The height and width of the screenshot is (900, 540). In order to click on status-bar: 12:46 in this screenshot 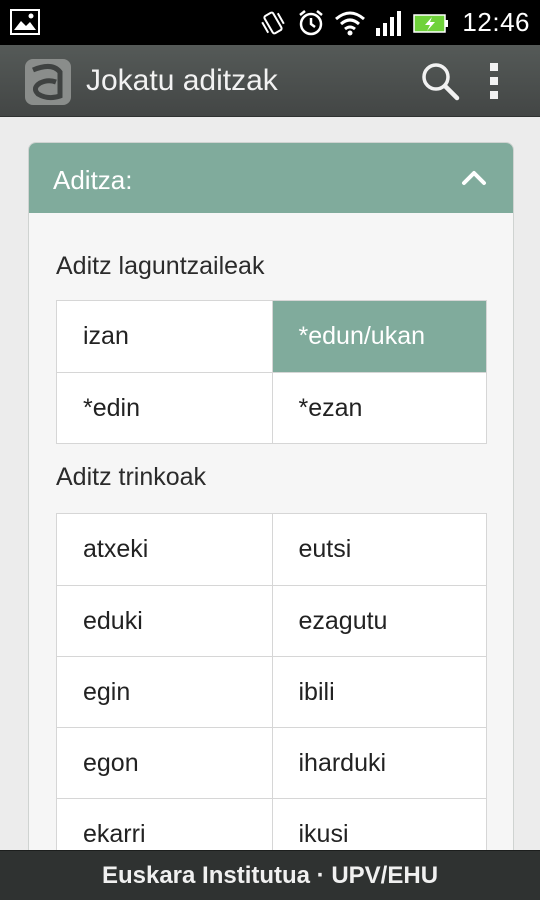, I will do `click(270, 22)`.